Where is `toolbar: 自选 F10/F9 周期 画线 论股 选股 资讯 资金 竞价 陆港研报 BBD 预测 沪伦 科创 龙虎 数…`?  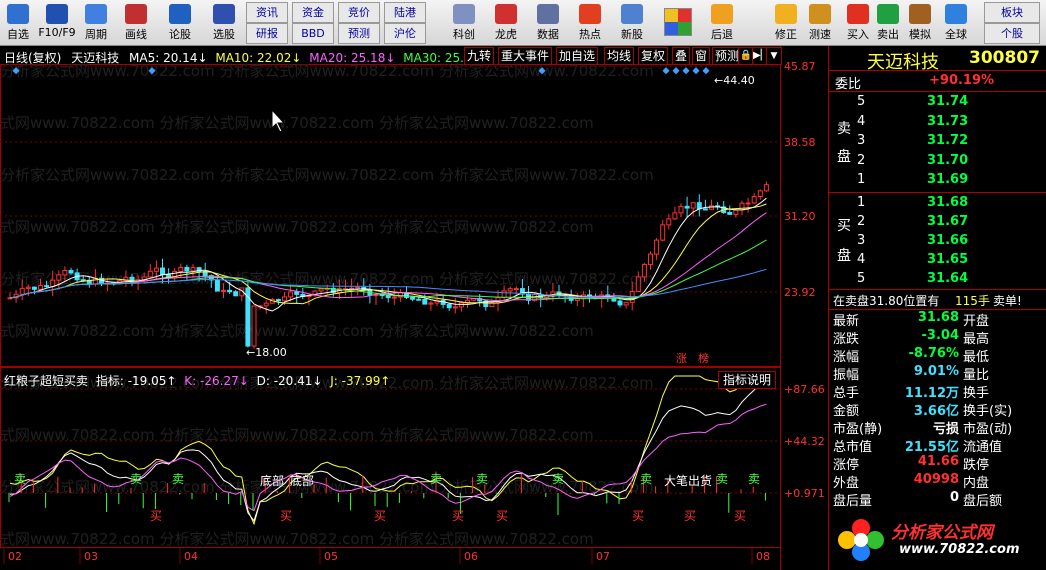
toolbar: 自选 F10/F9 周期 画线 论股 选股 资讯 资金 竞价 陆港研报 BBD 预测 沪伦 科创 龙虎 数… is located at coordinates (523, 23).